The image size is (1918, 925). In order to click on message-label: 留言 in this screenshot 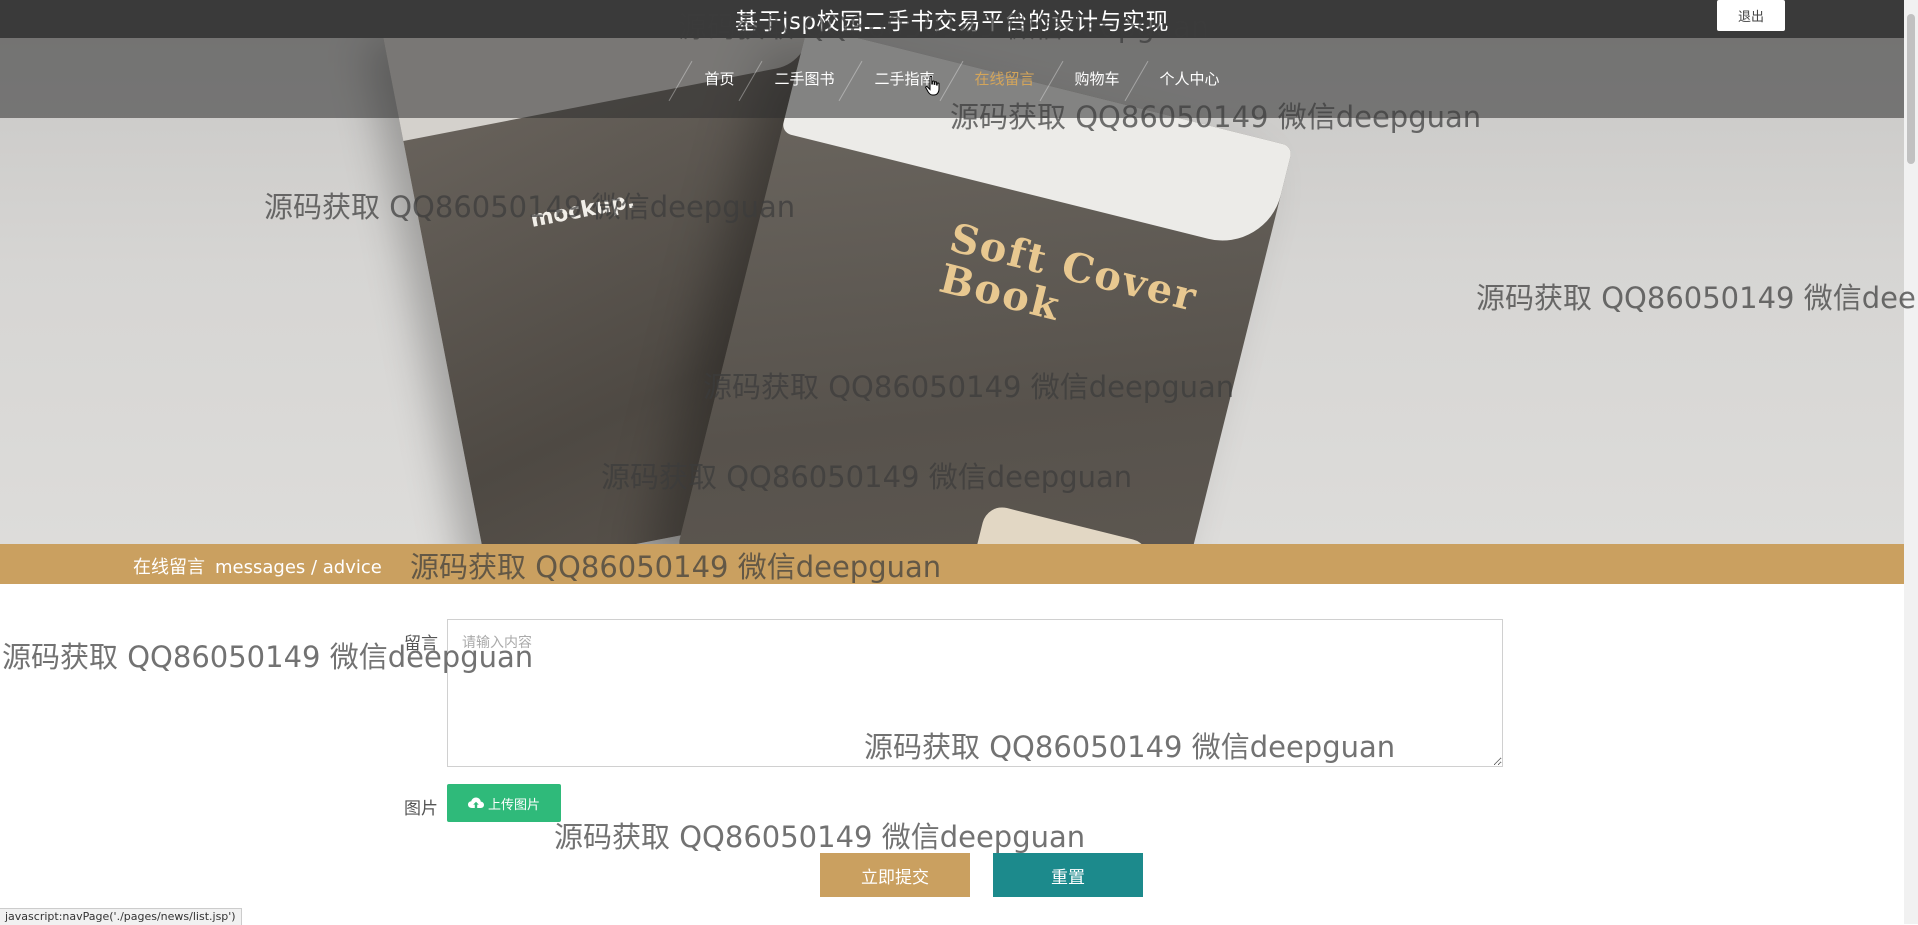, I will do `click(421, 644)`.